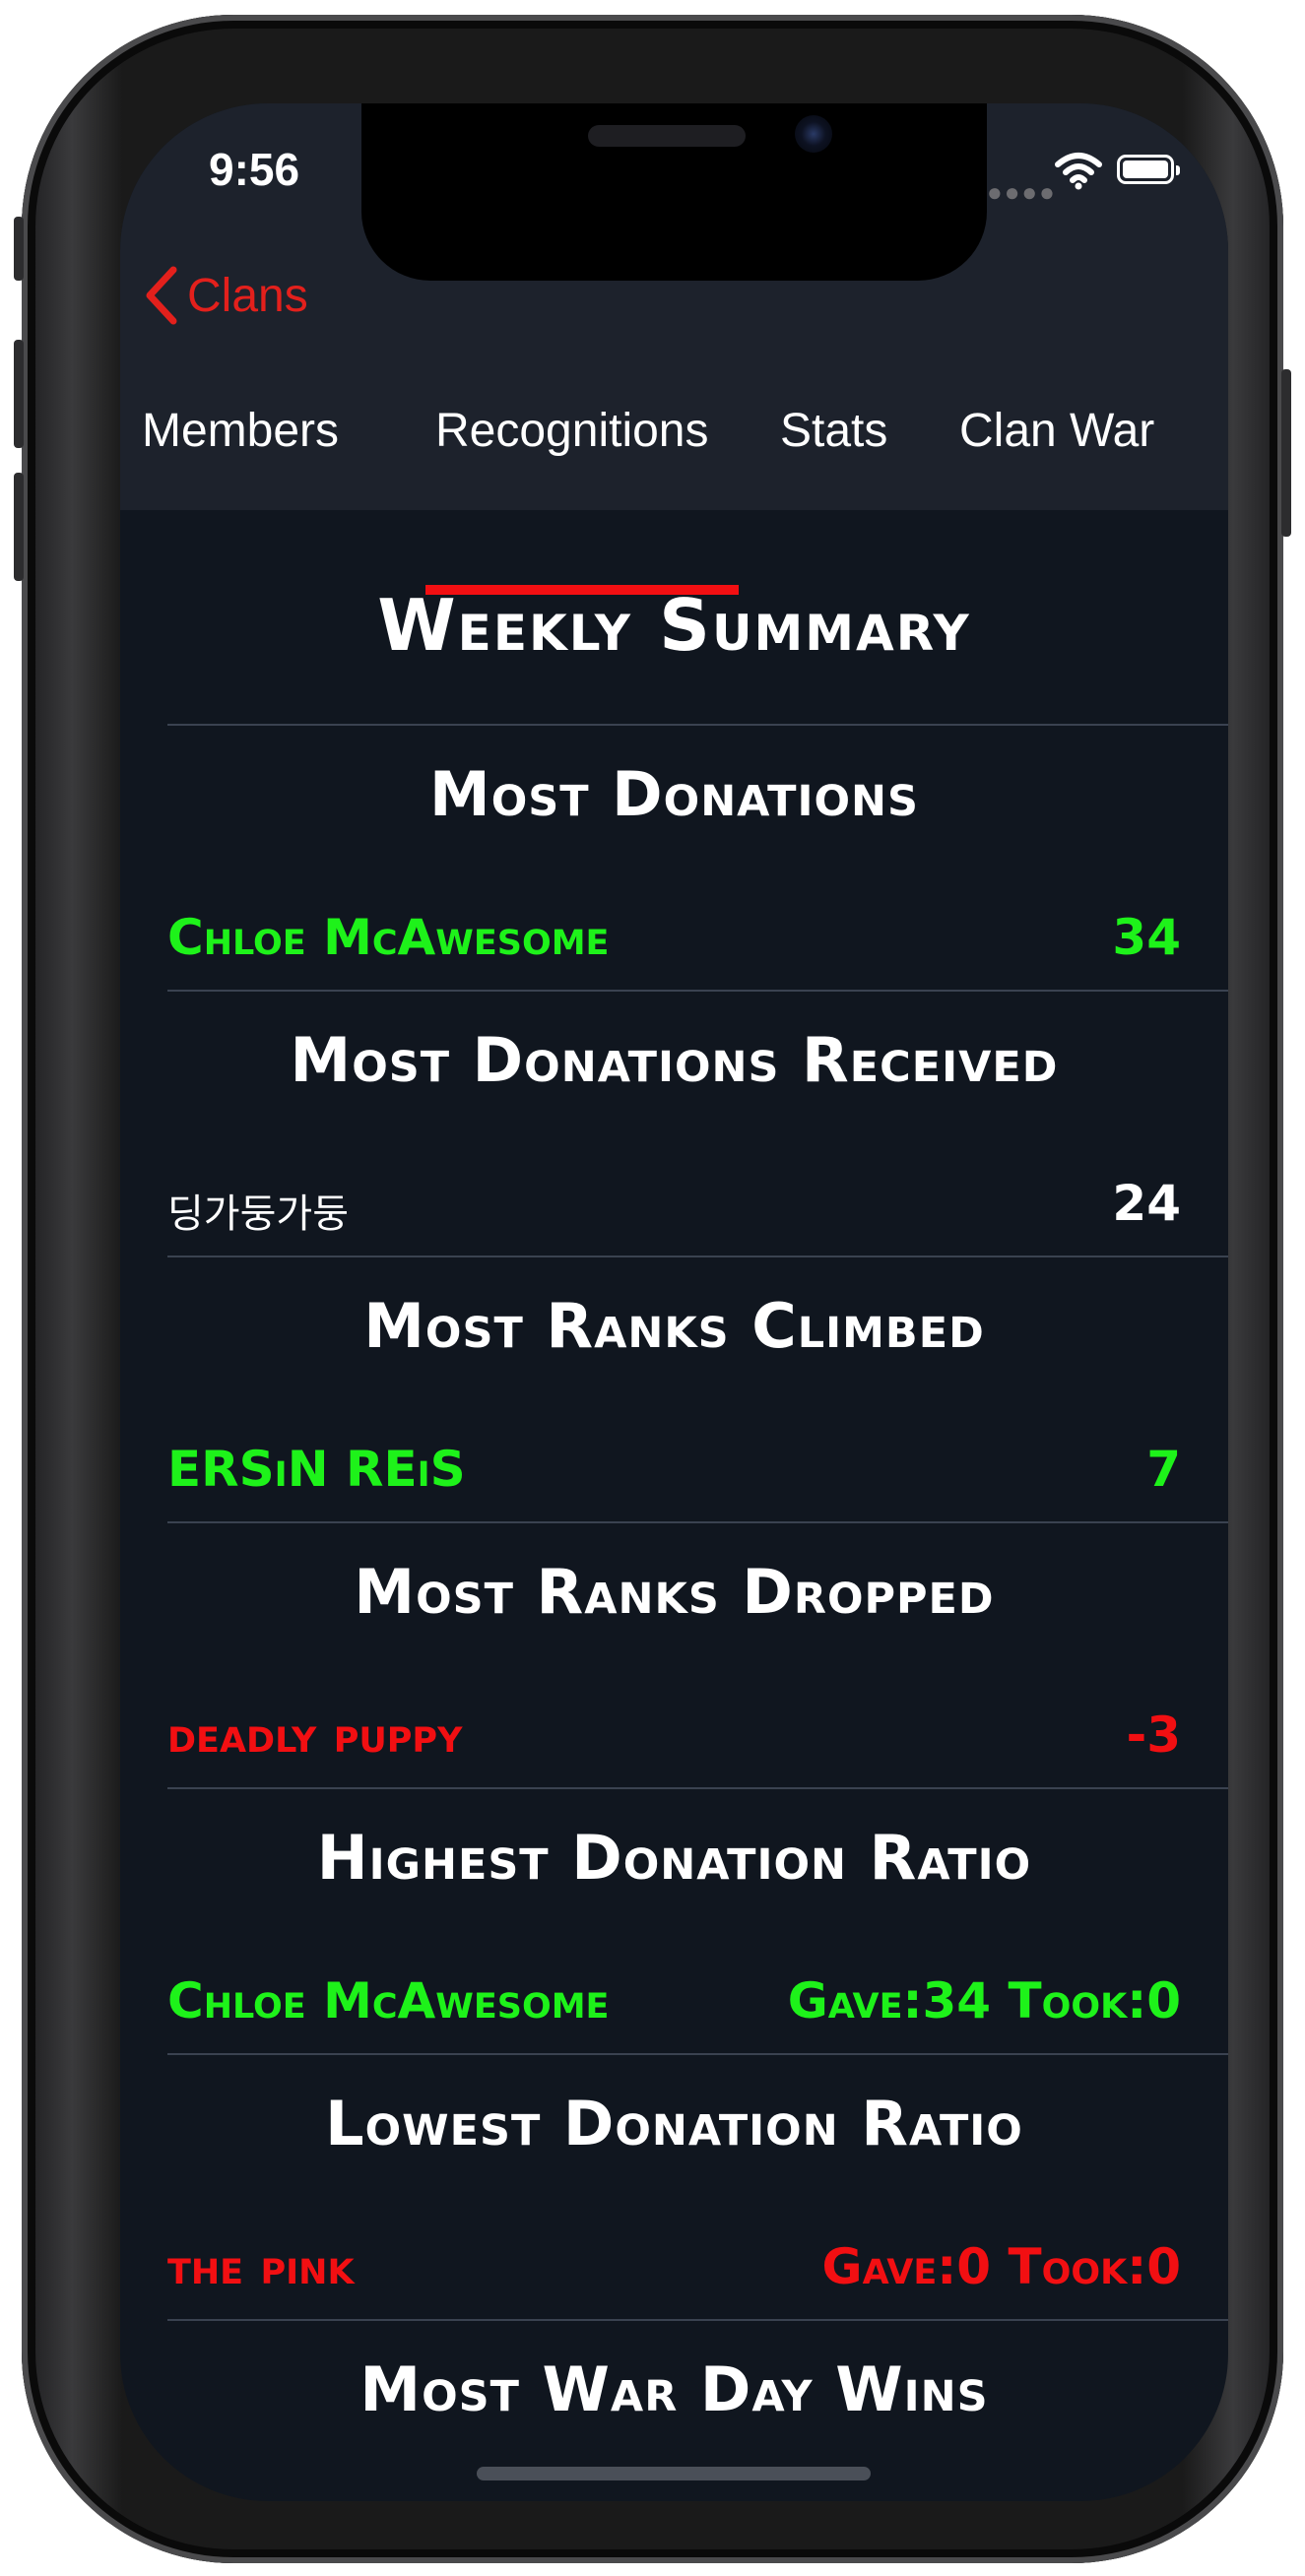  What do you see at coordinates (984, 2000) in the screenshot?
I see `highest-donation-ratio-value: Gave:34 Took:0` at bounding box center [984, 2000].